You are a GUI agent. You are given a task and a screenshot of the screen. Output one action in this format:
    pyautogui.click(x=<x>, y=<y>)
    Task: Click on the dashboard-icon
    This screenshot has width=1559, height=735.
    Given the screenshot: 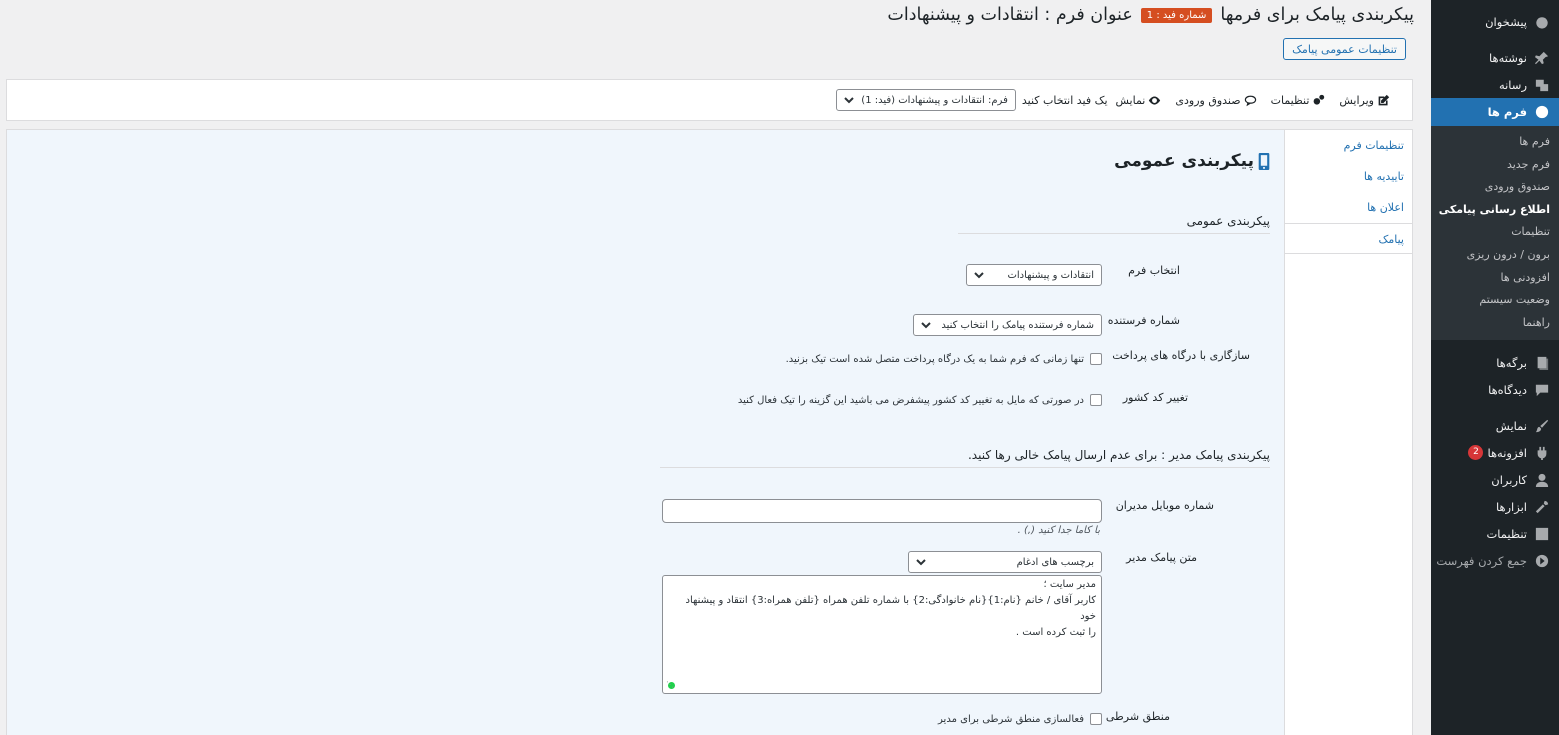 What is the action you would take?
    pyautogui.click(x=1541, y=21)
    